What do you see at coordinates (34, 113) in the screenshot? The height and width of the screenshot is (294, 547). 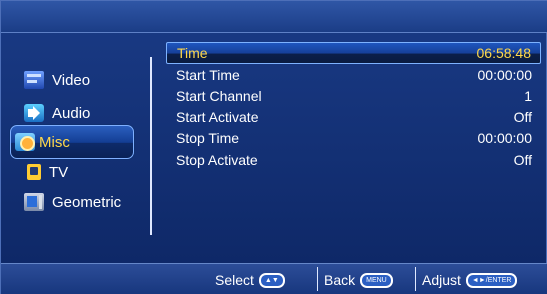 I see `audio-icon` at bounding box center [34, 113].